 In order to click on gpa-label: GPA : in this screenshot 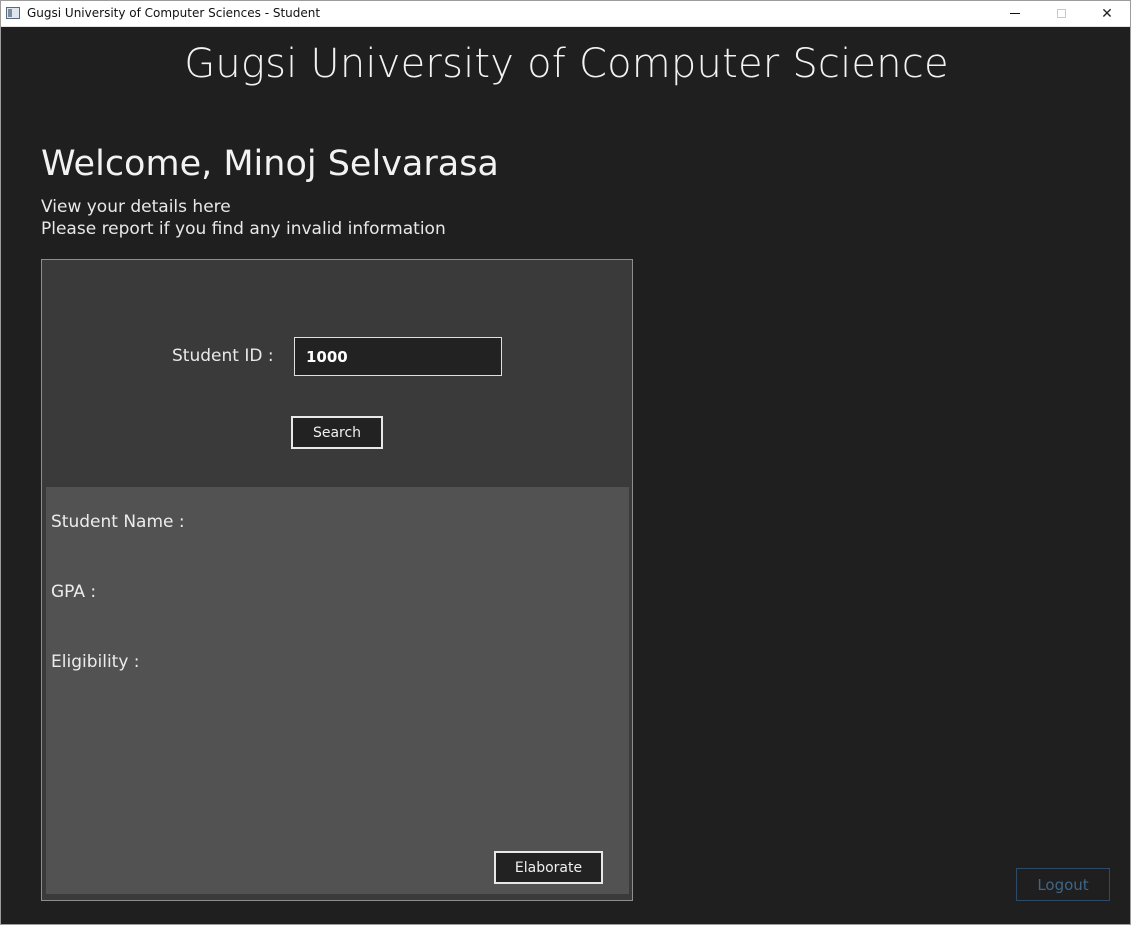, I will do `click(74, 592)`.